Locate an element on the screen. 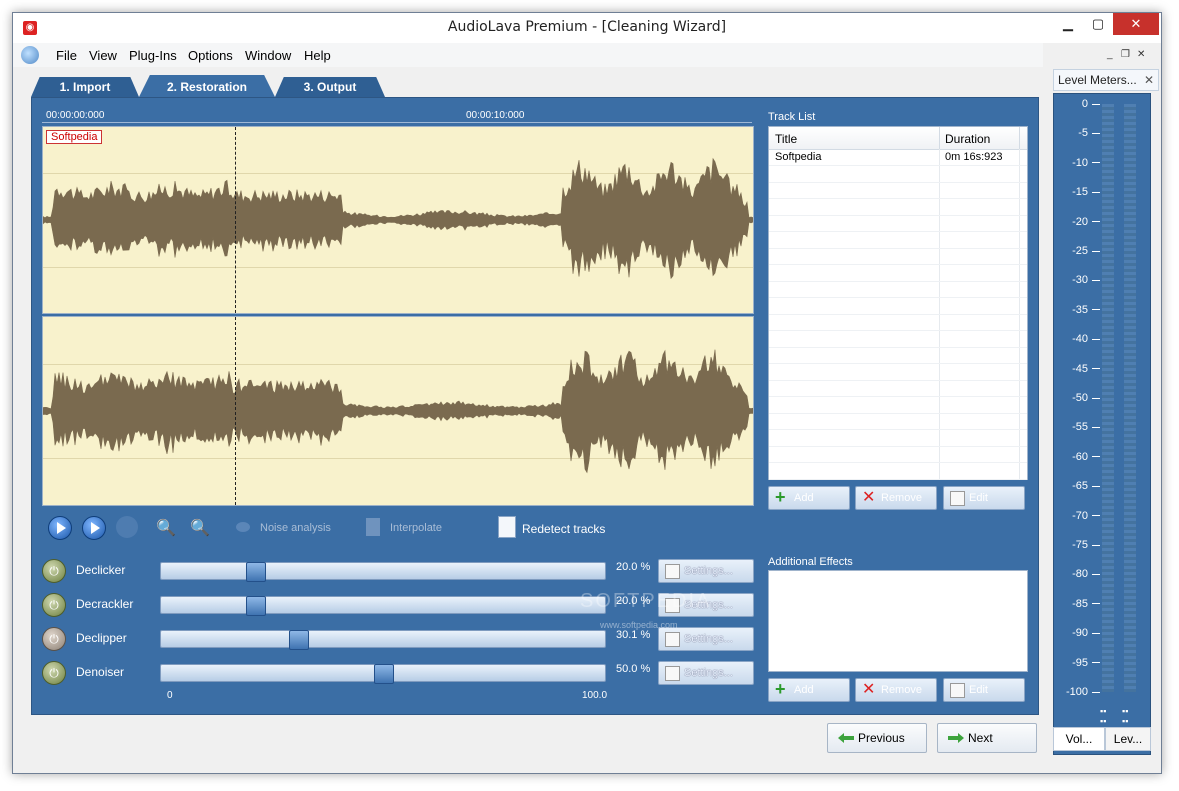 The width and height of the screenshot is (1179, 791). meter-tick-label: -100 is located at coordinates (1078, 692).